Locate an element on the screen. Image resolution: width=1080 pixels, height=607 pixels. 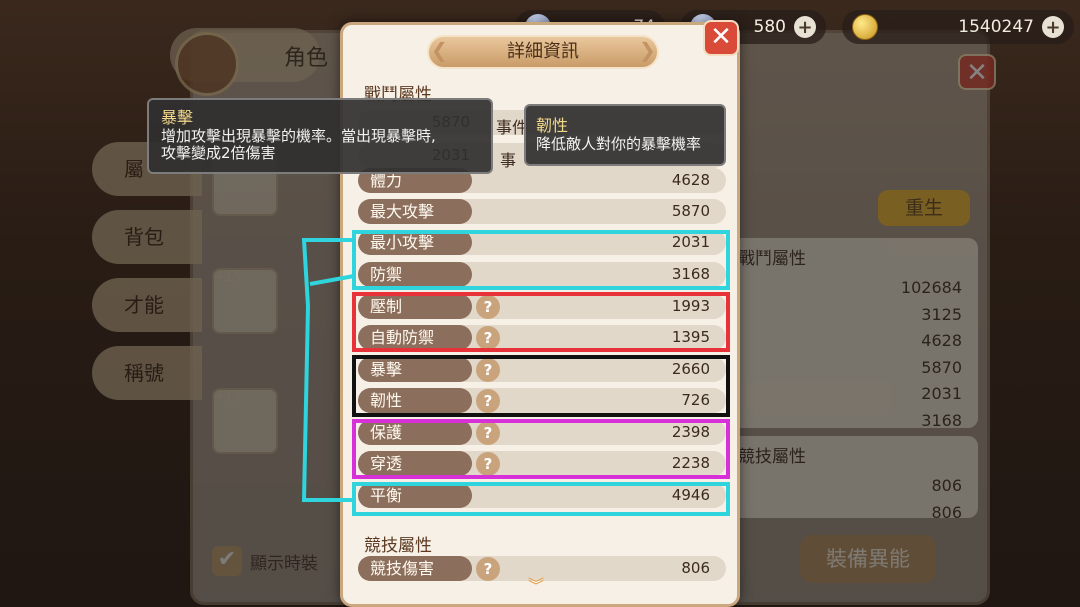
tooltip-title: 韌性 is located at coordinates (552, 125).